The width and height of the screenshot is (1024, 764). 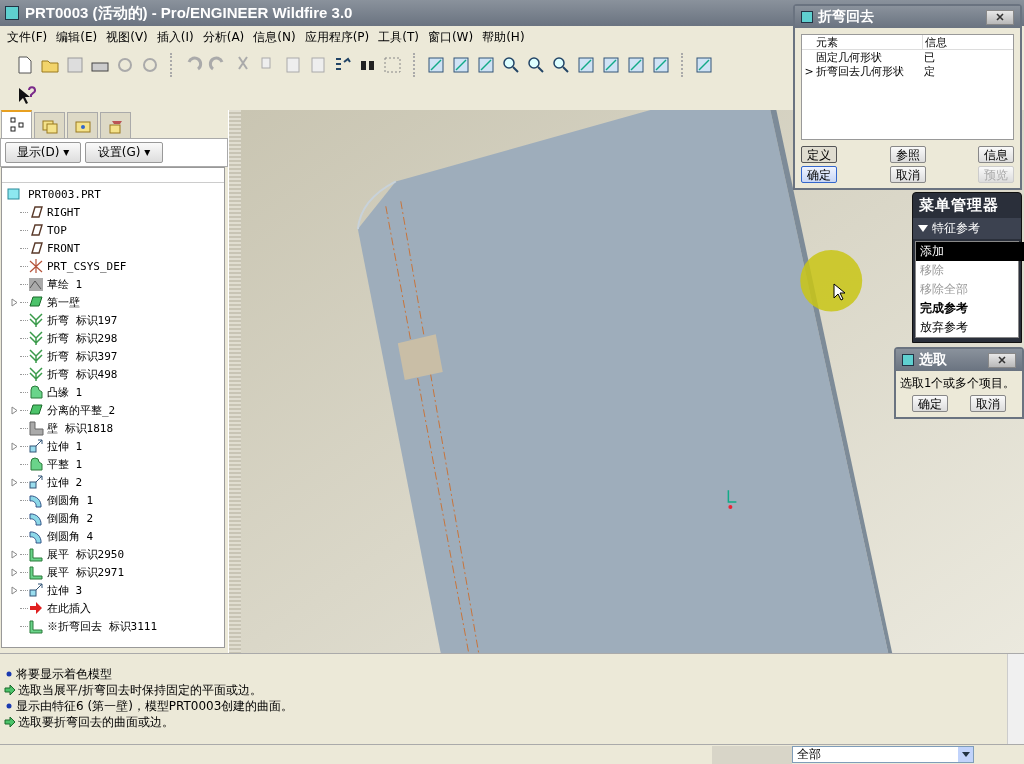 What do you see at coordinates (12, 13) in the screenshot?
I see `app-icon` at bounding box center [12, 13].